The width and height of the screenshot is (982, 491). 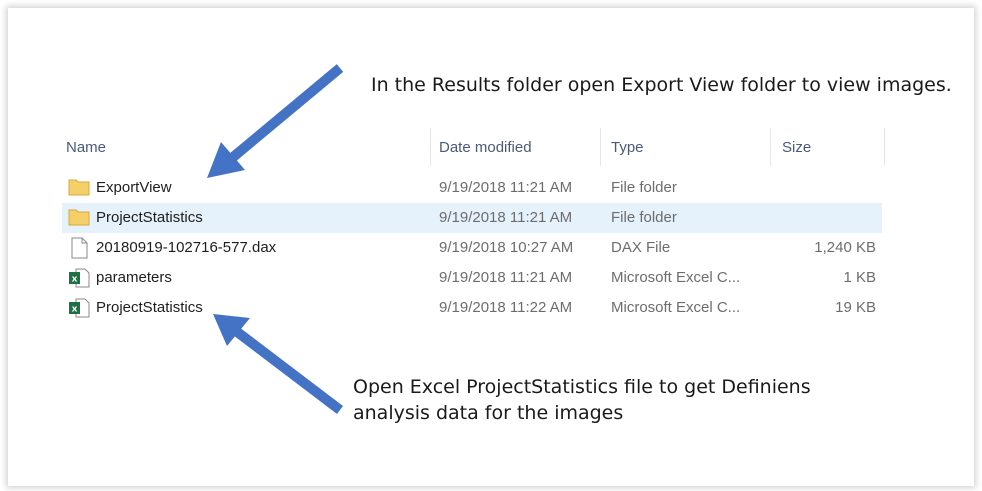 What do you see at coordinates (278, 364) in the screenshot?
I see `arrow-to-projectstatistics` at bounding box center [278, 364].